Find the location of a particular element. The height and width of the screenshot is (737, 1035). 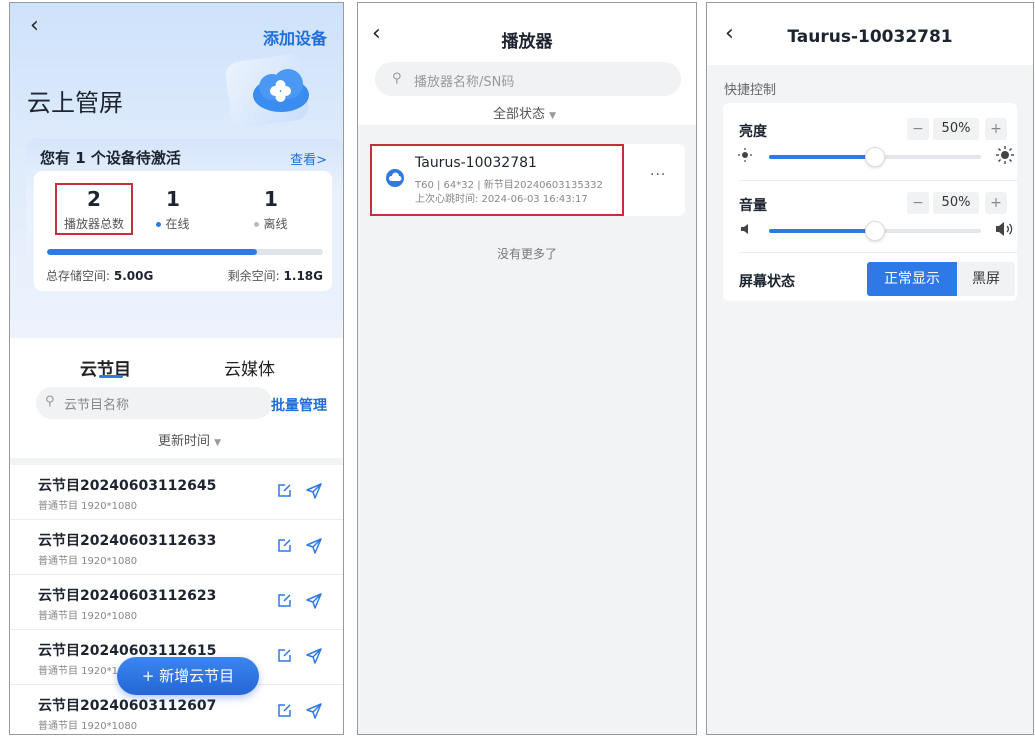

brightness-slider is located at coordinates (875, 157).